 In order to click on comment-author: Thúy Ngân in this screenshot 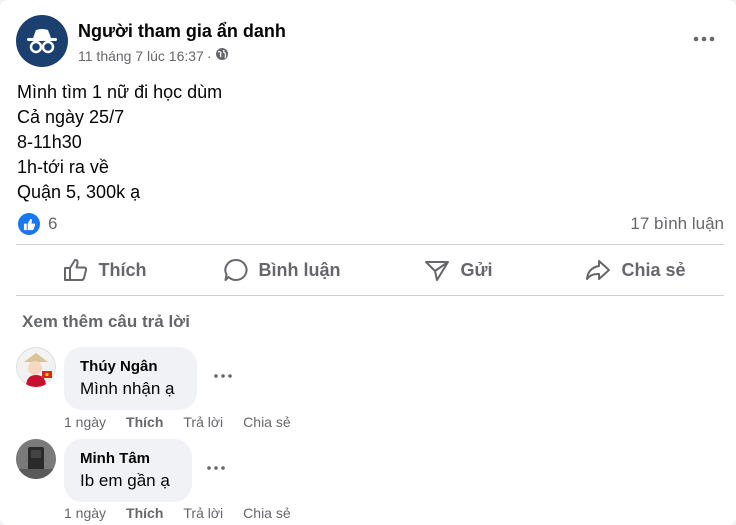, I will do `click(130, 366)`.